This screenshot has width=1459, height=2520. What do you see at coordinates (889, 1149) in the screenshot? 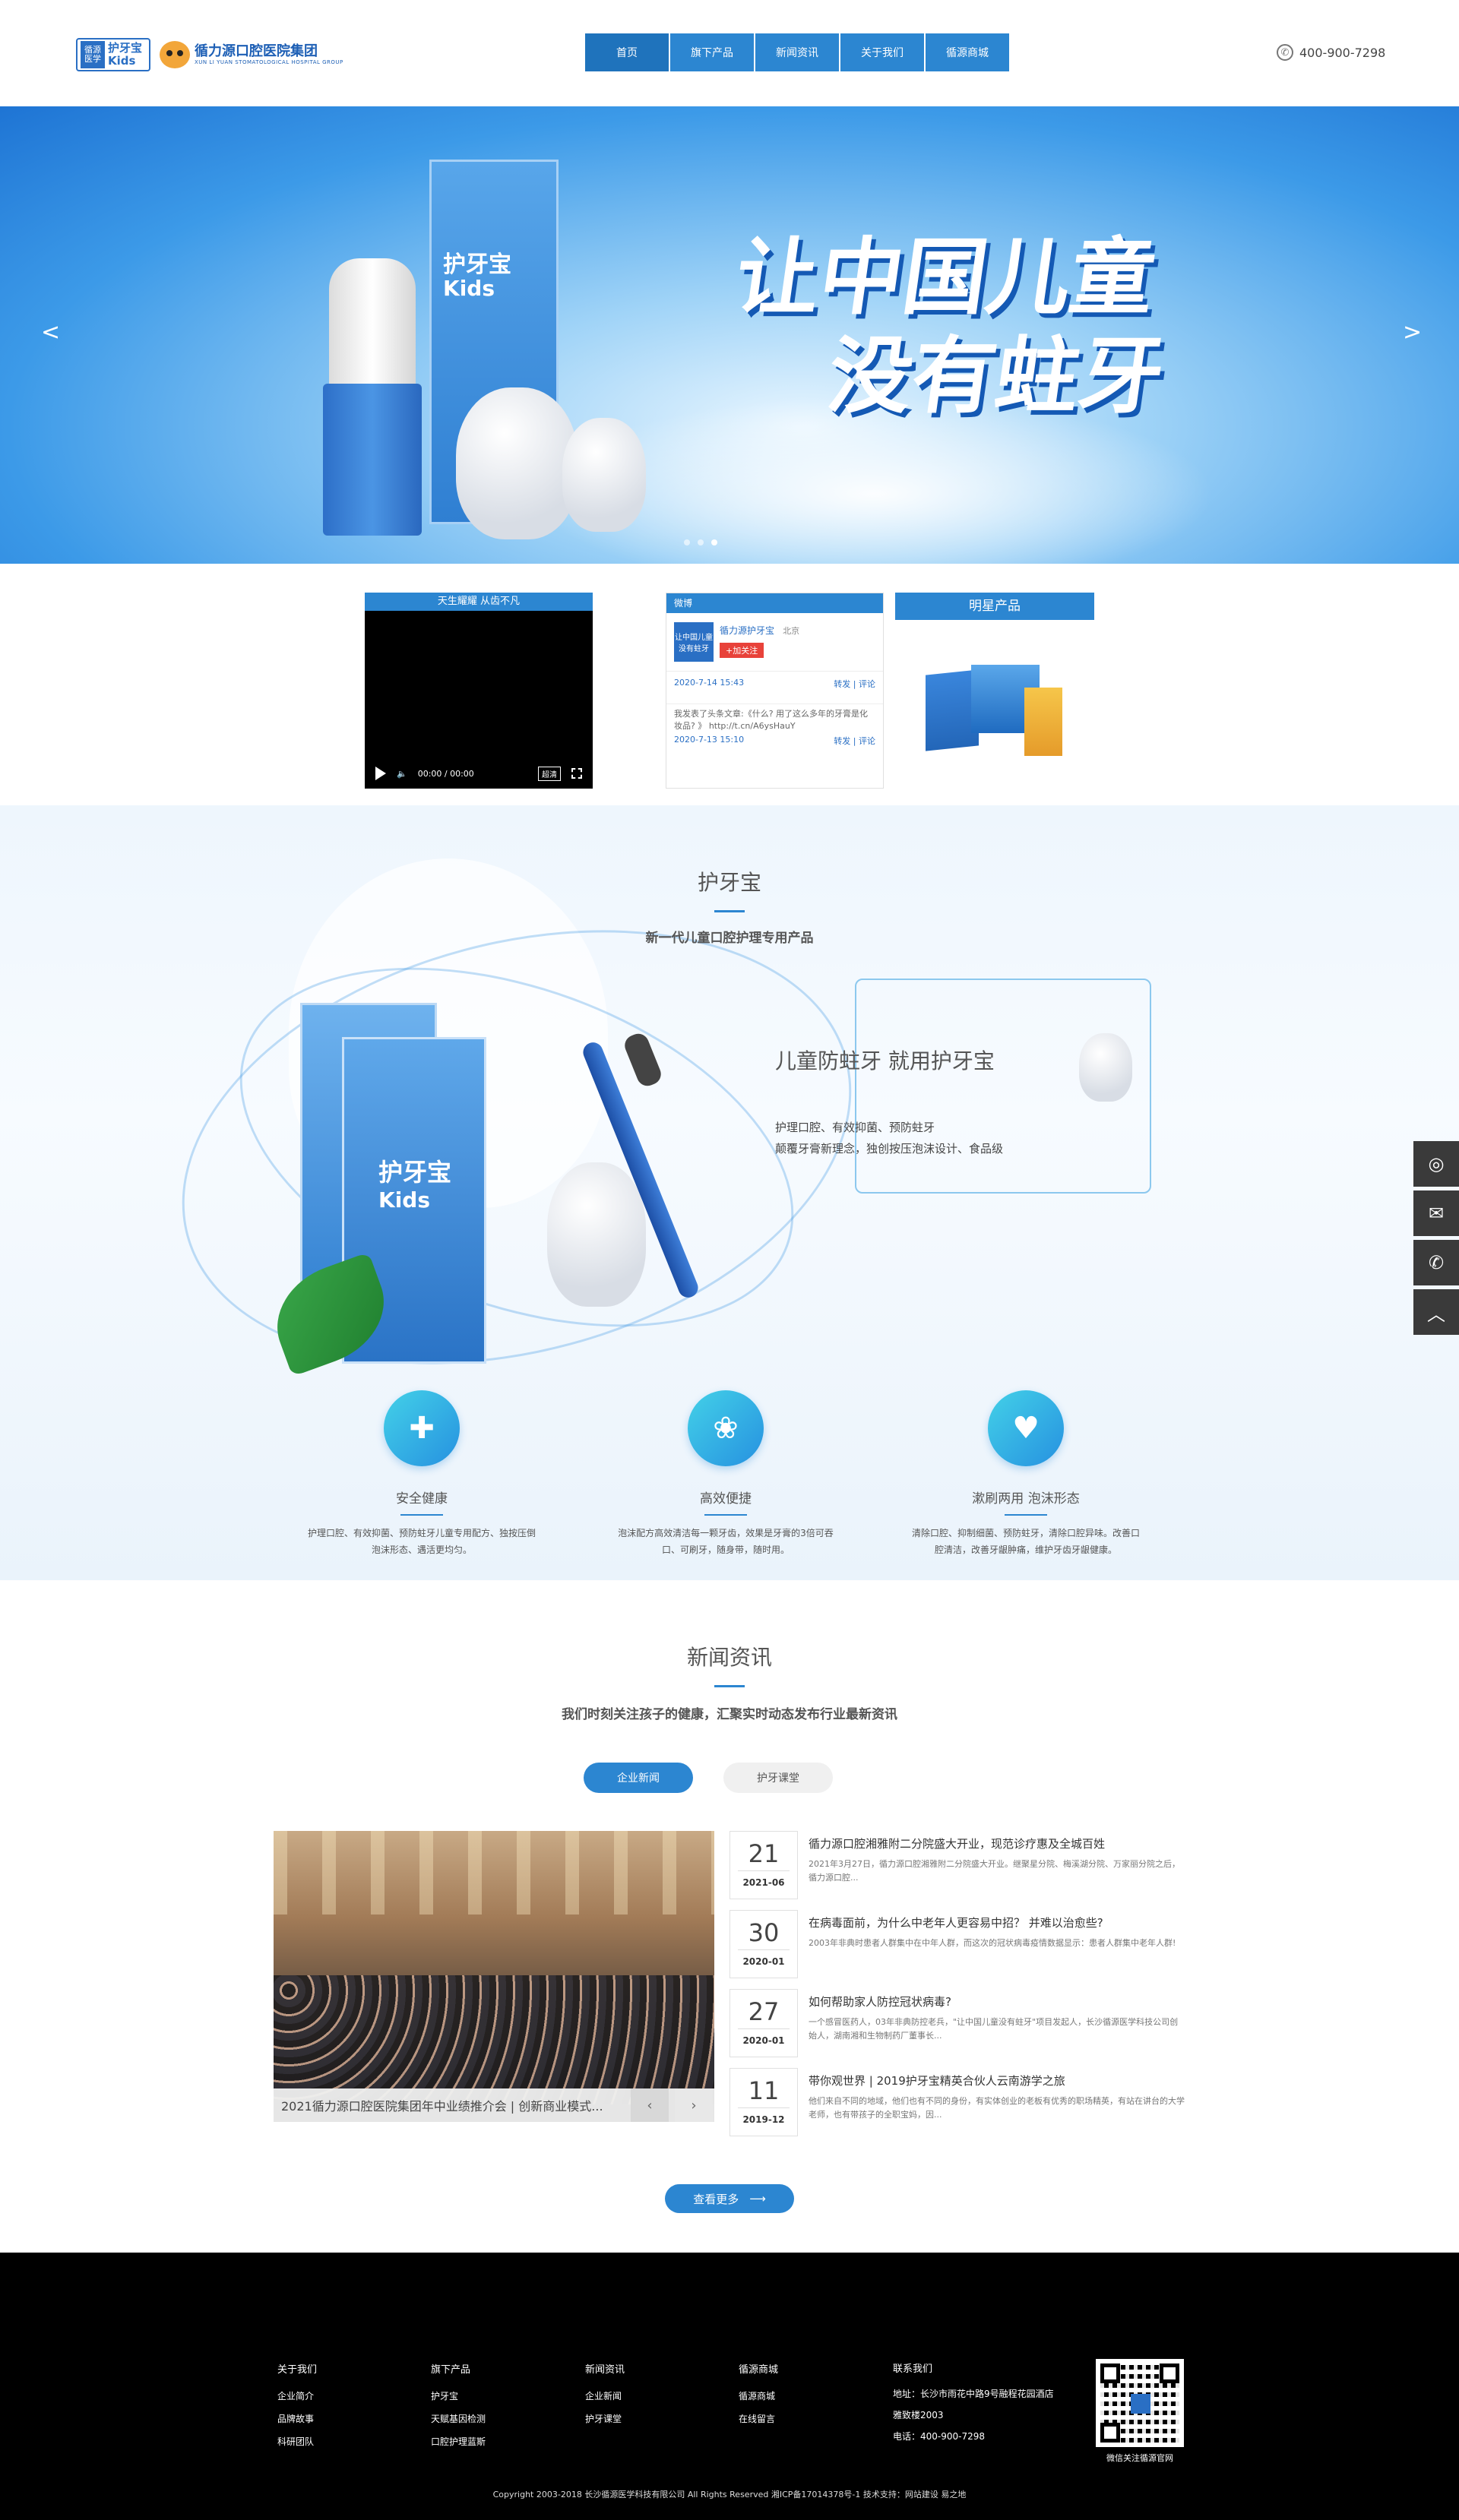
I see `callout-line2: 颠覆牙膏新理念，独创按压泡沫设计、食品级` at bounding box center [889, 1149].